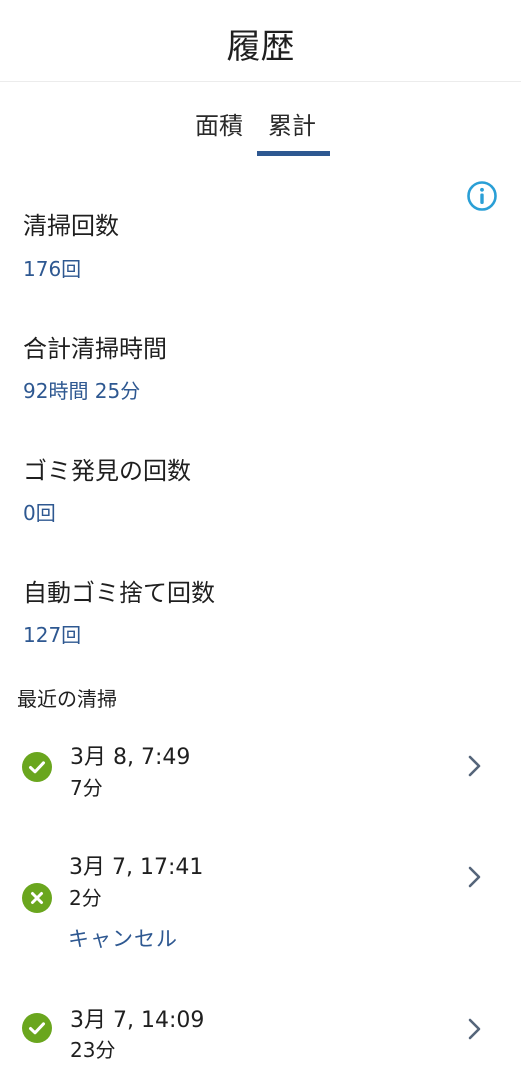  Describe the element at coordinates (137, 1020) in the screenshot. I see `cleaning-date: 3月 7, 14:09` at that location.